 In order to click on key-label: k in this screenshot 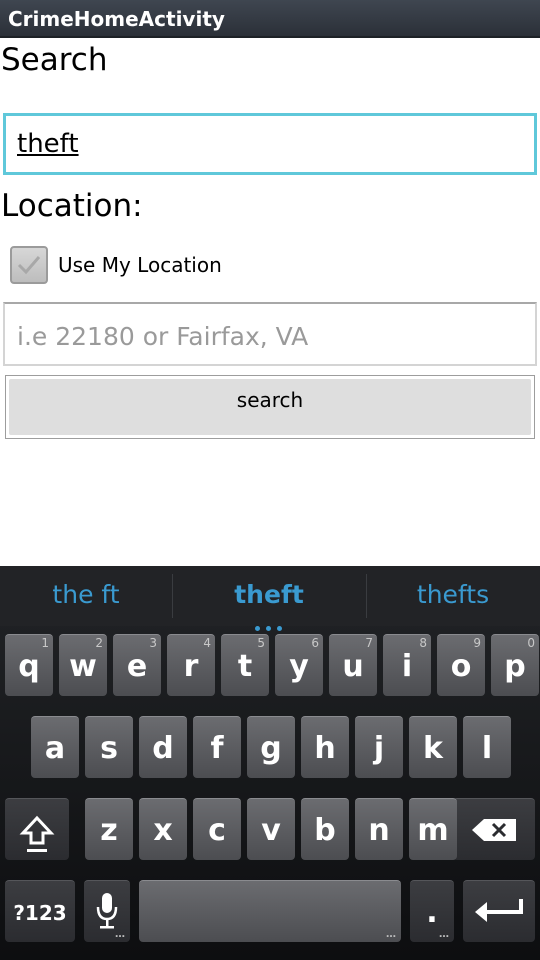, I will do `click(433, 748)`.